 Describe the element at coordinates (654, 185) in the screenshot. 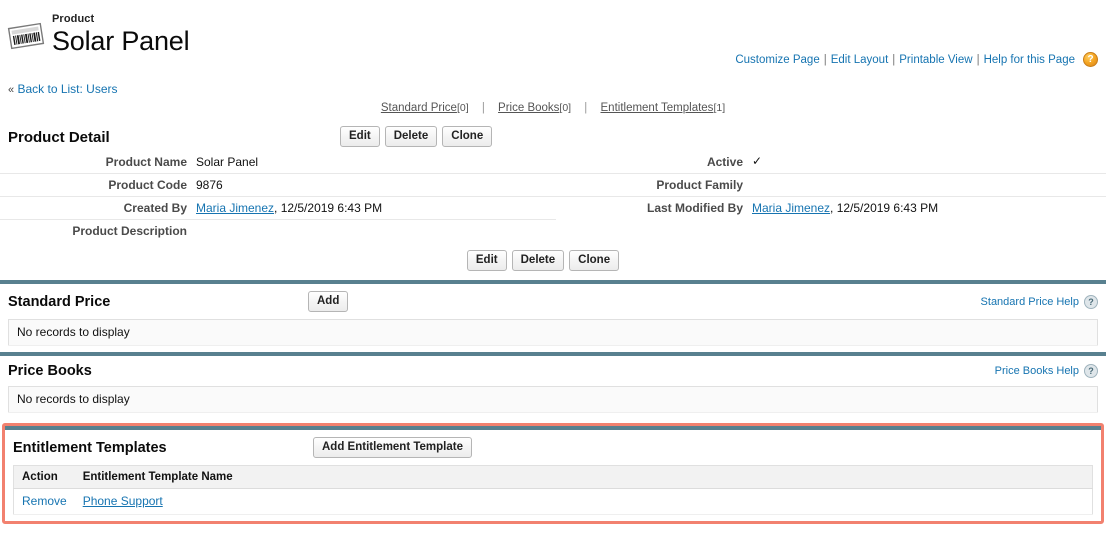

I see `product-family-label: Product Family` at that location.